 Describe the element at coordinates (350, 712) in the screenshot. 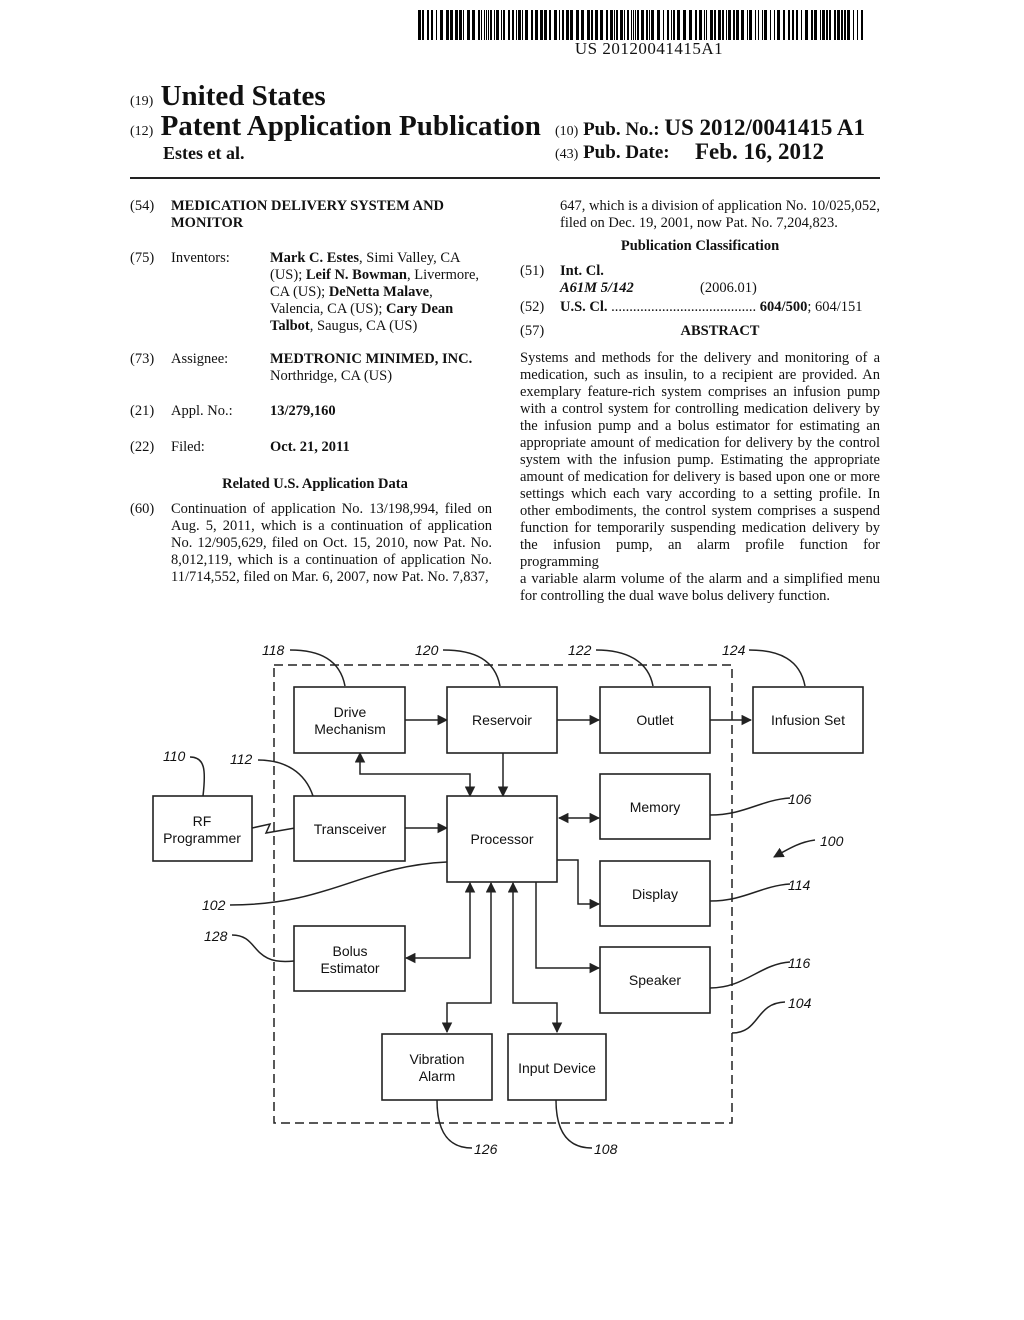

I see `block-label: Drive` at that location.